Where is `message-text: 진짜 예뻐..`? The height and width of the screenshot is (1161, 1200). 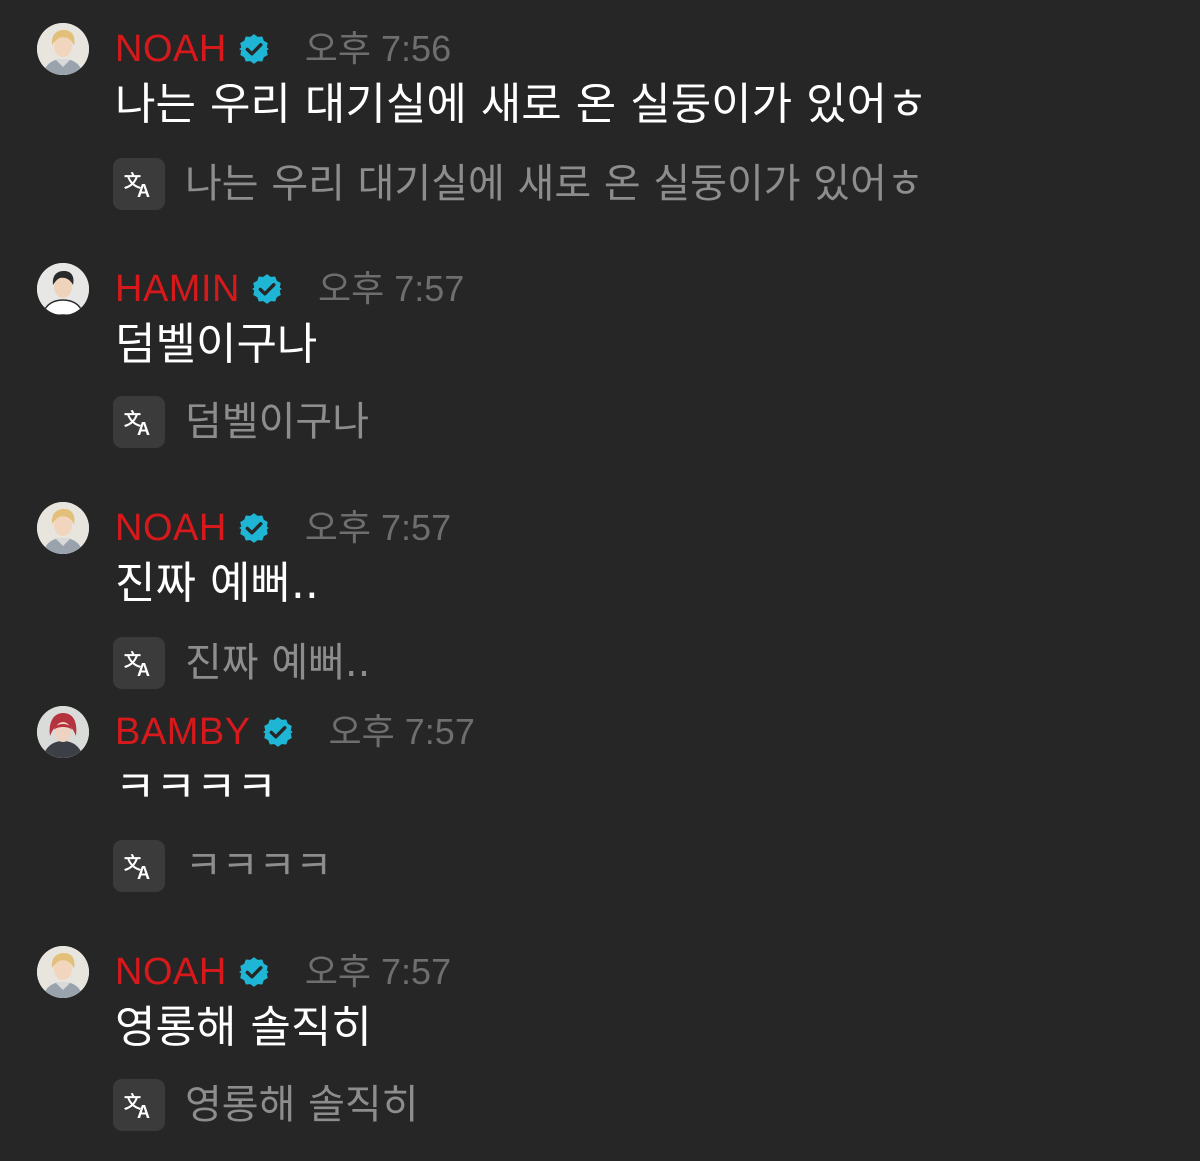 message-text: 진짜 예뻐.. is located at coordinates (217, 583).